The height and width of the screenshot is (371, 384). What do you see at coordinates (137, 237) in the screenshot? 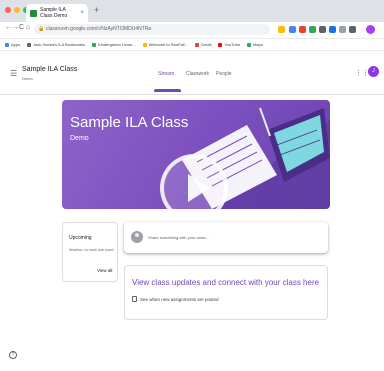
I see `user-avatar-icon` at bounding box center [137, 237].